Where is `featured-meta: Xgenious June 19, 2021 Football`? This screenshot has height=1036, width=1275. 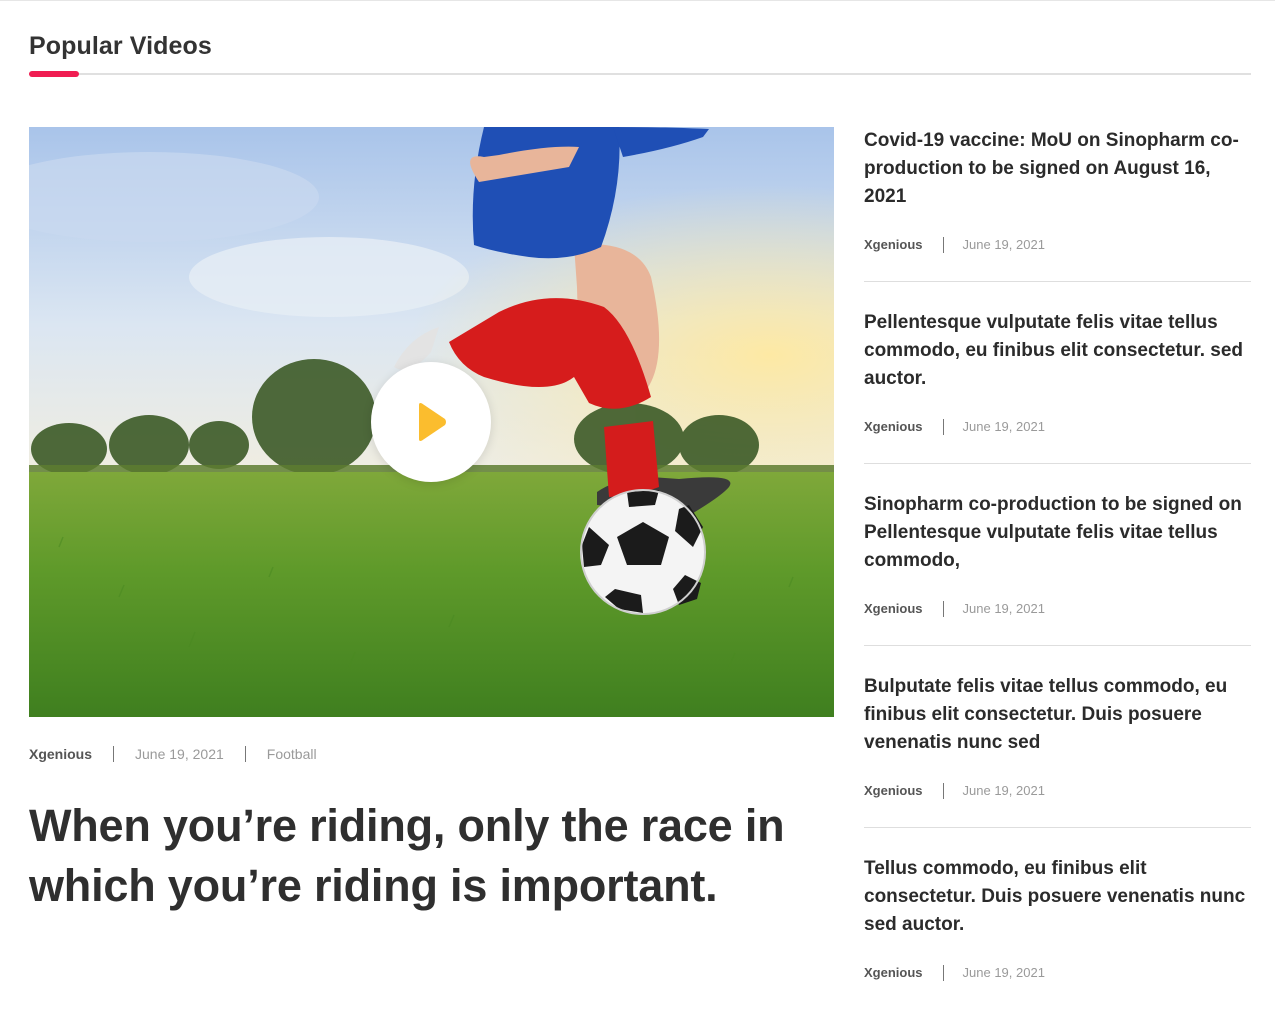 featured-meta: Xgenious June 19, 2021 Football is located at coordinates (431, 754).